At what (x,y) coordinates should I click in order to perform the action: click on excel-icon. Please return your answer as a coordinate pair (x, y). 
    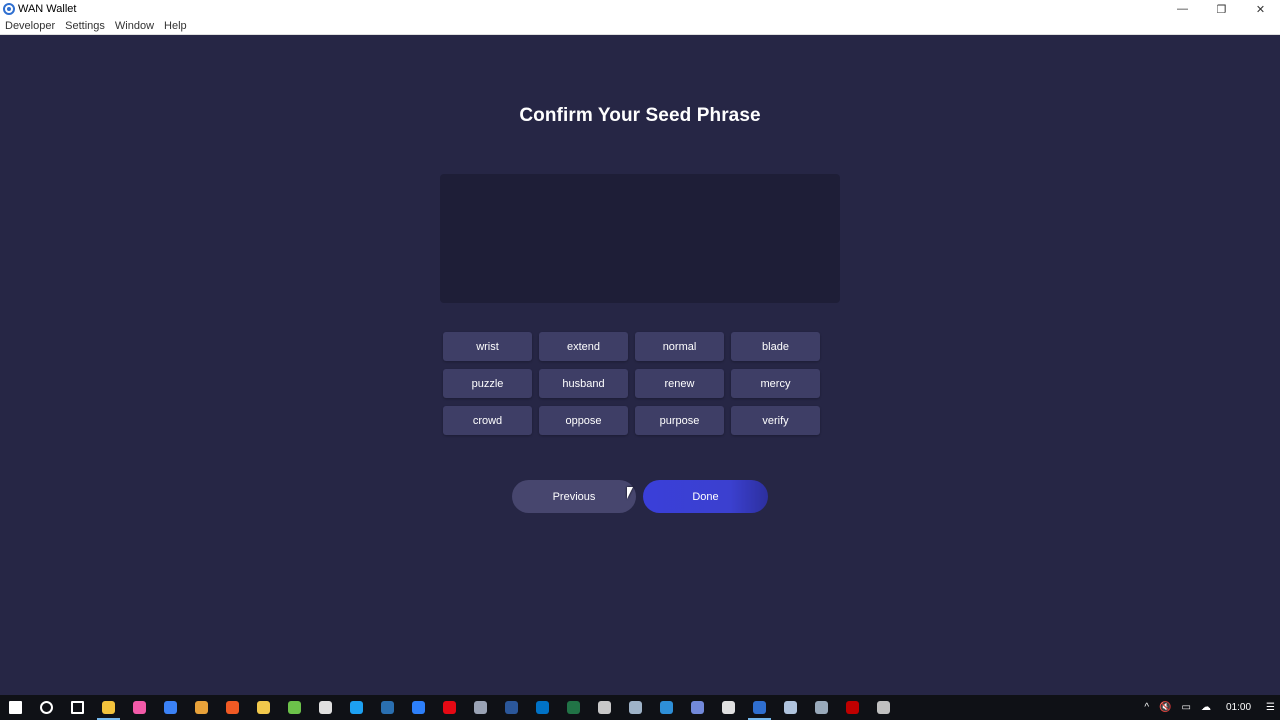
    Looking at the image, I should click on (573, 707).